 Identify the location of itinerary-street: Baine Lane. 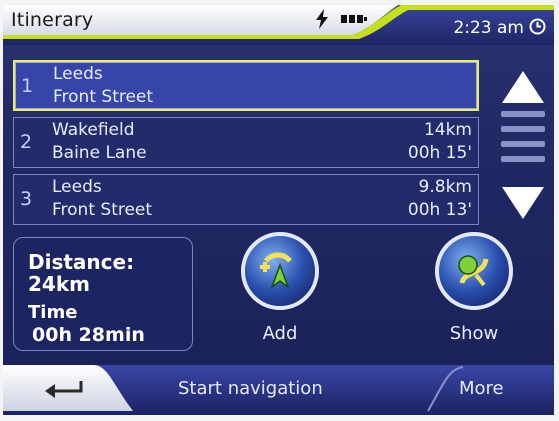
(99, 153).